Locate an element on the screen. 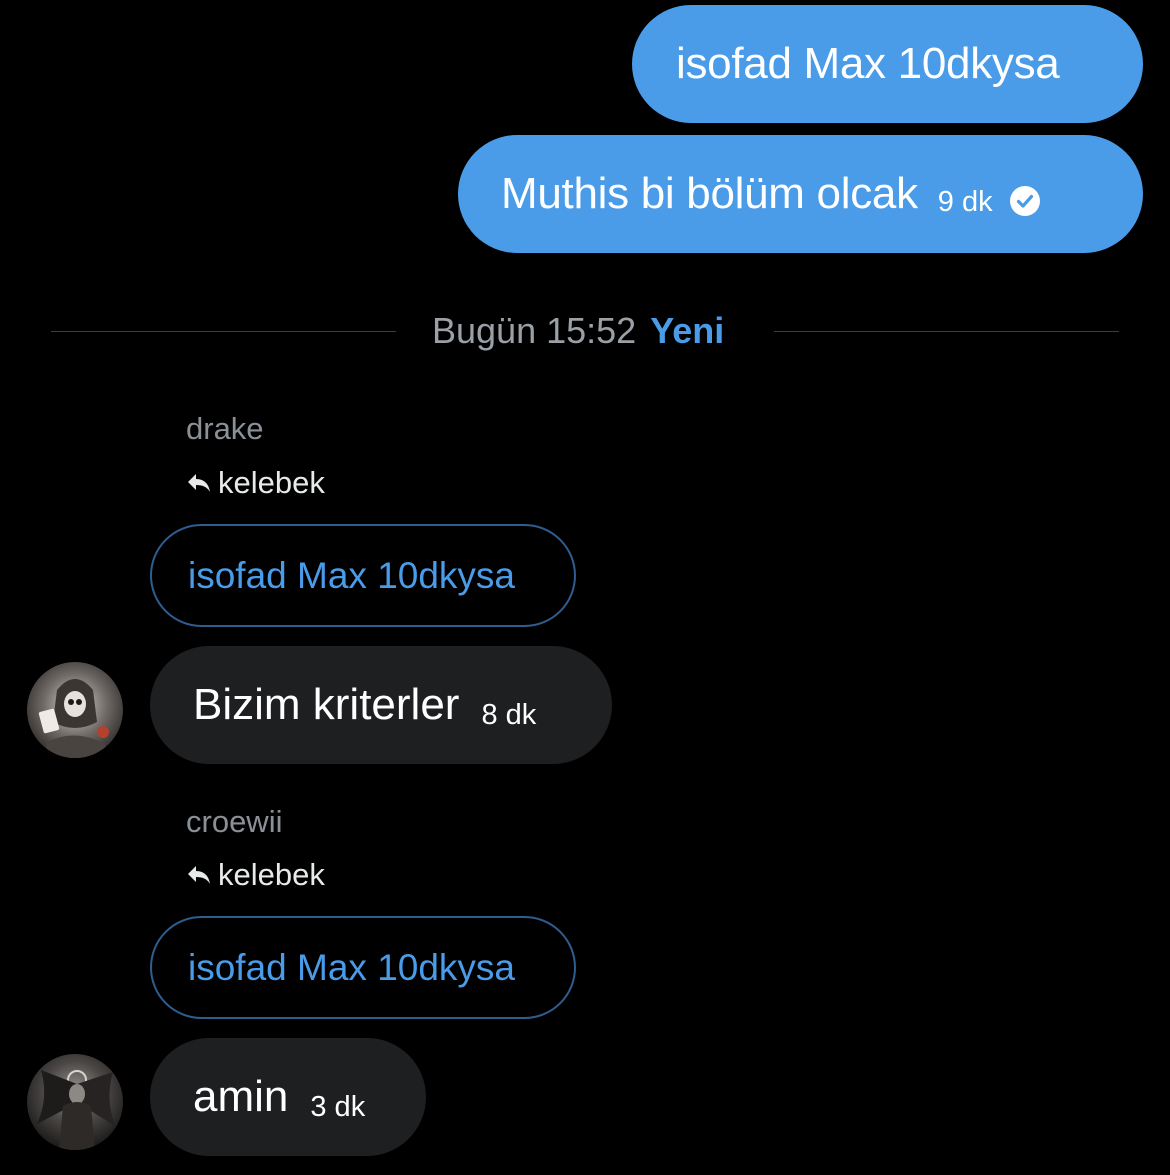 This screenshot has height=1175, width=1170. outgoing-message-bubble: Muthis bi bölüm olcak 9 dk is located at coordinates (800, 194).